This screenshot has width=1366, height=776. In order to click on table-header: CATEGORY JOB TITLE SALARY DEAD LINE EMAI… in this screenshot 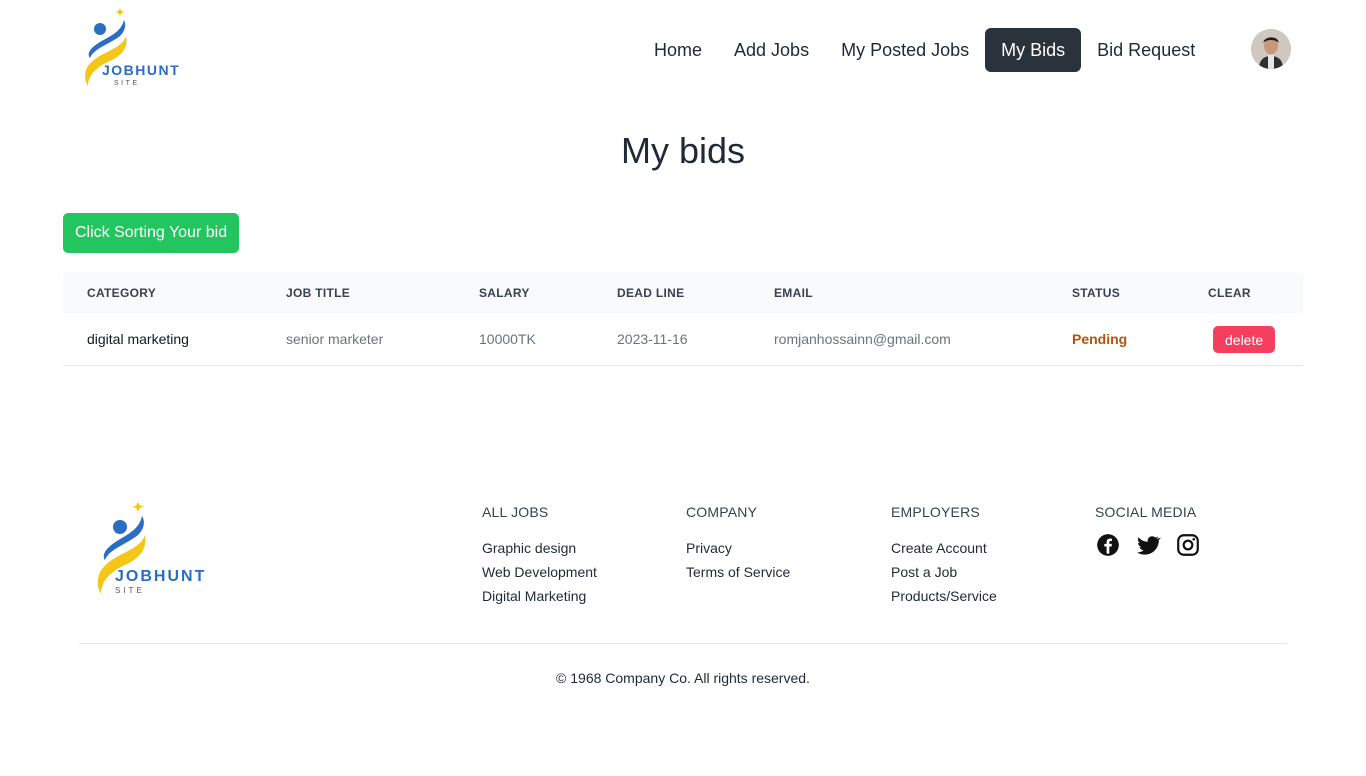, I will do `click(683, 293)`.